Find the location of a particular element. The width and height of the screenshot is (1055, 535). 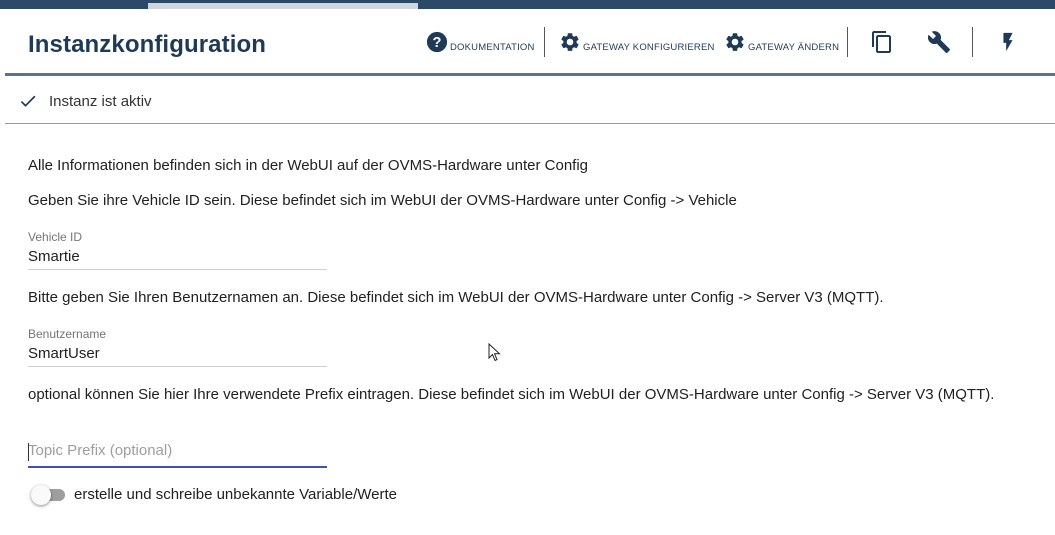

text-caret is located at coordinates (28, 452).